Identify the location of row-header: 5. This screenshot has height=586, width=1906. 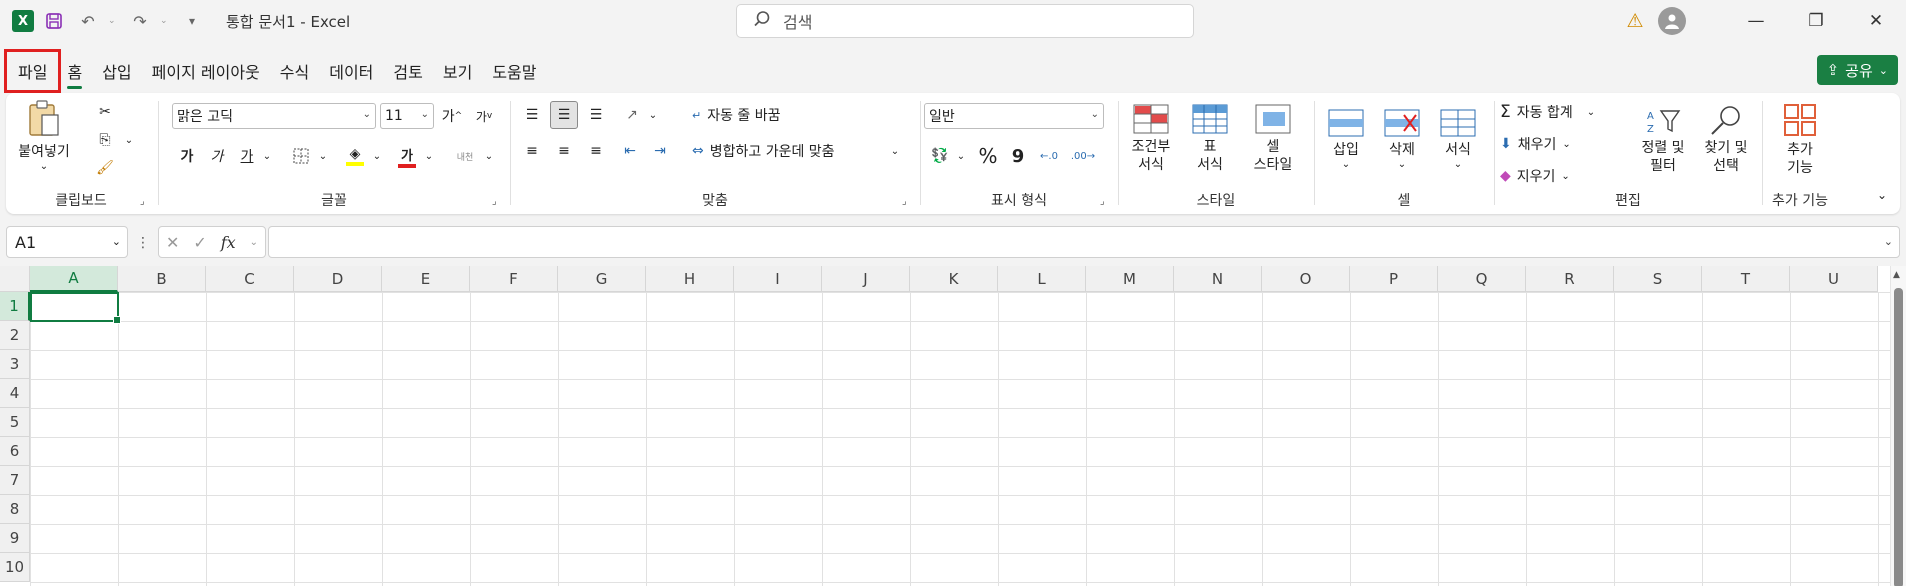
(15, 422).